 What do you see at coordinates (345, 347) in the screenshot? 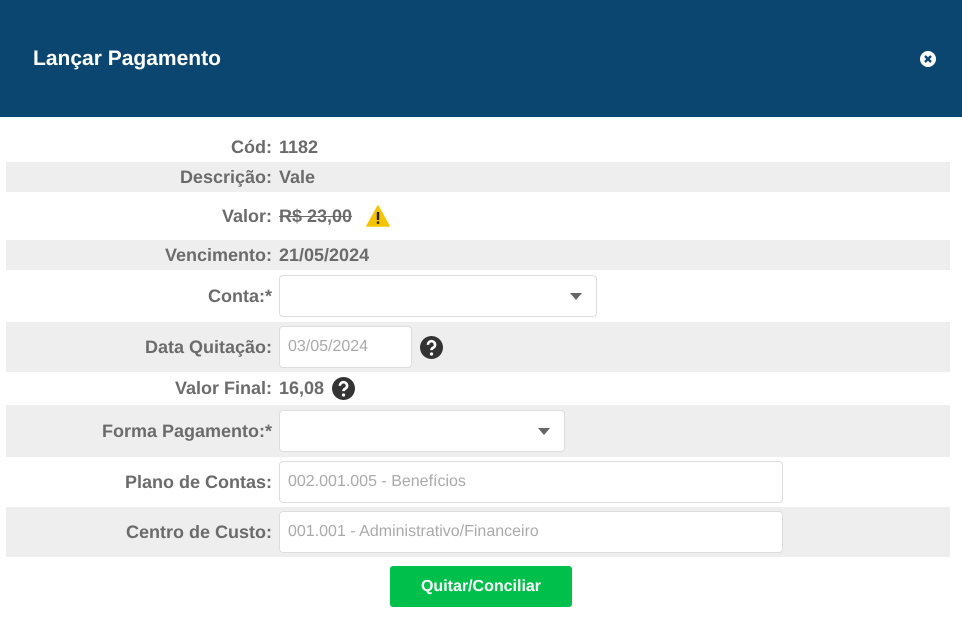
I see `input-field: 03/05/2024` at bounding box center [345, 347].